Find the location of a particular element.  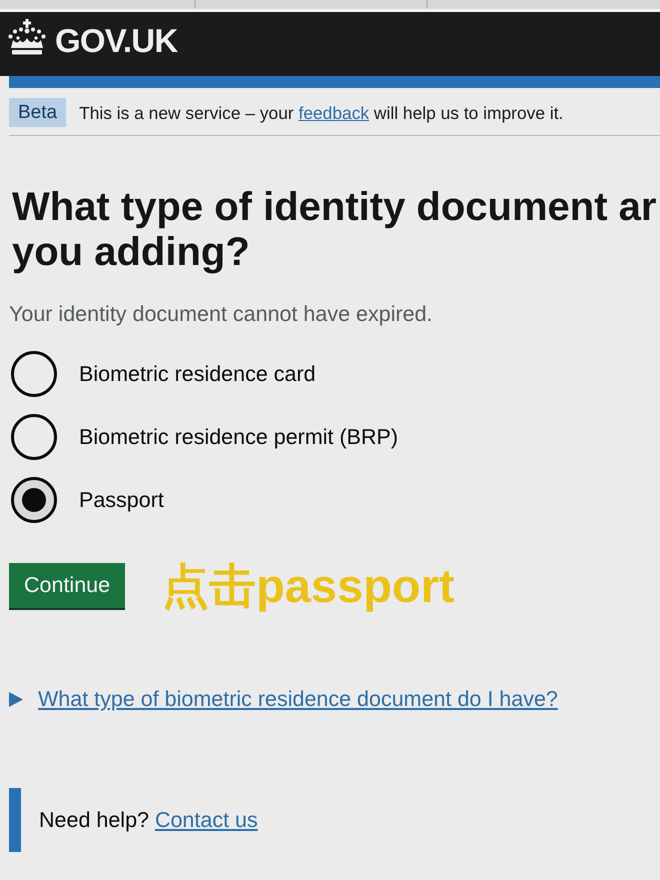

details-summary-link: What type of biometric residence document do I have? is located at coordinates (298, 699).